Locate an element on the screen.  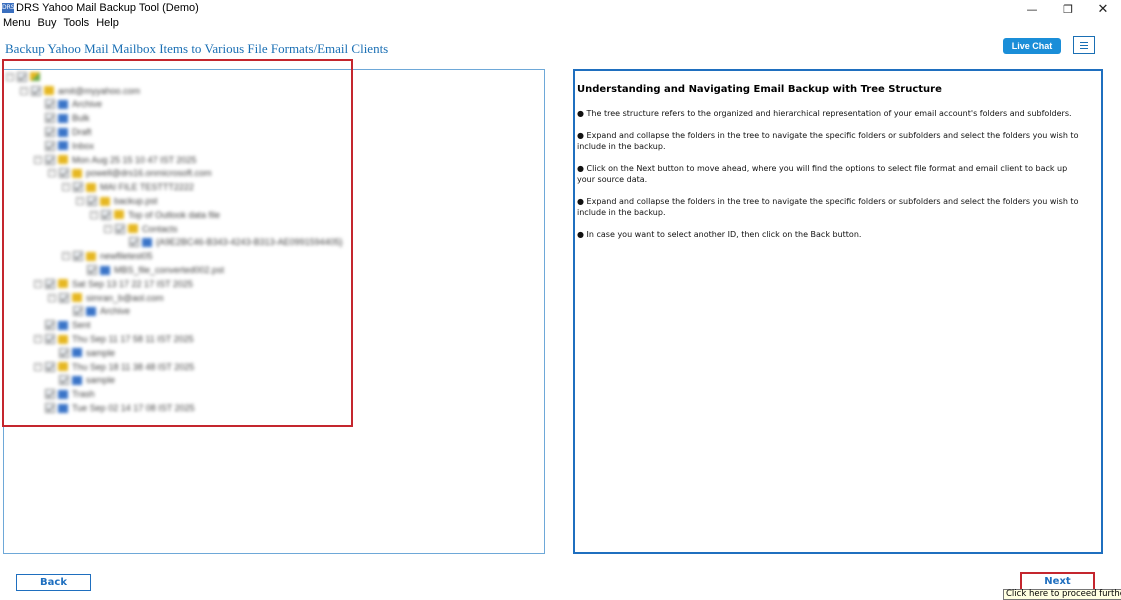
tree-node: − backup.pst is located at coordinates (176, 201).